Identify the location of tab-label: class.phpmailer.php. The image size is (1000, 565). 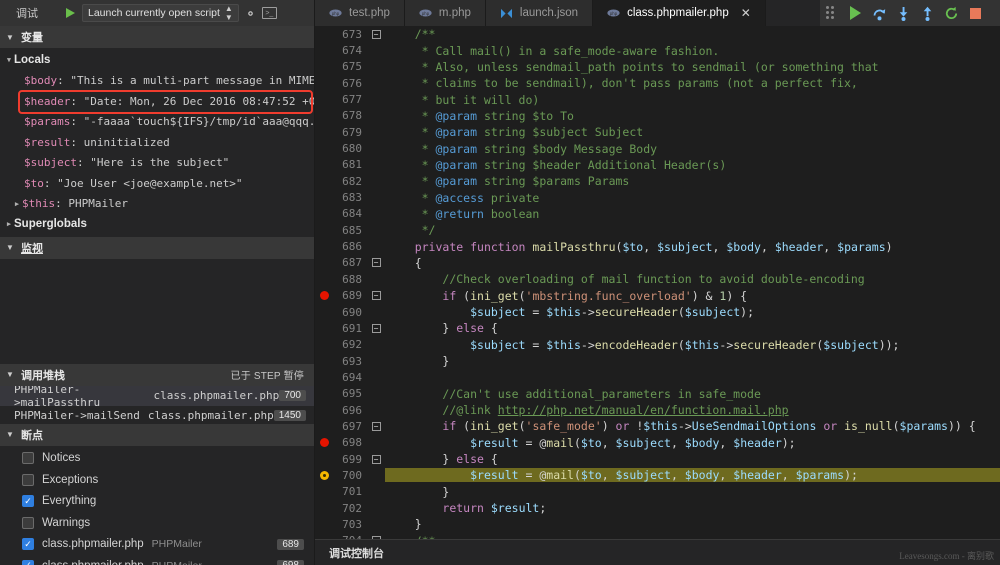
(678, 13).